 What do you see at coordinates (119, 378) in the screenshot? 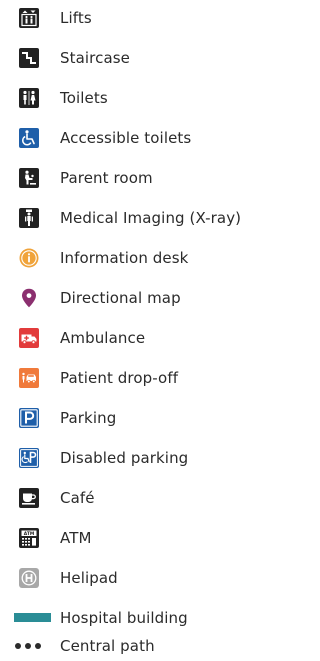
I see `legend-label: Patient drop-off` at bounding box center [119, 378].